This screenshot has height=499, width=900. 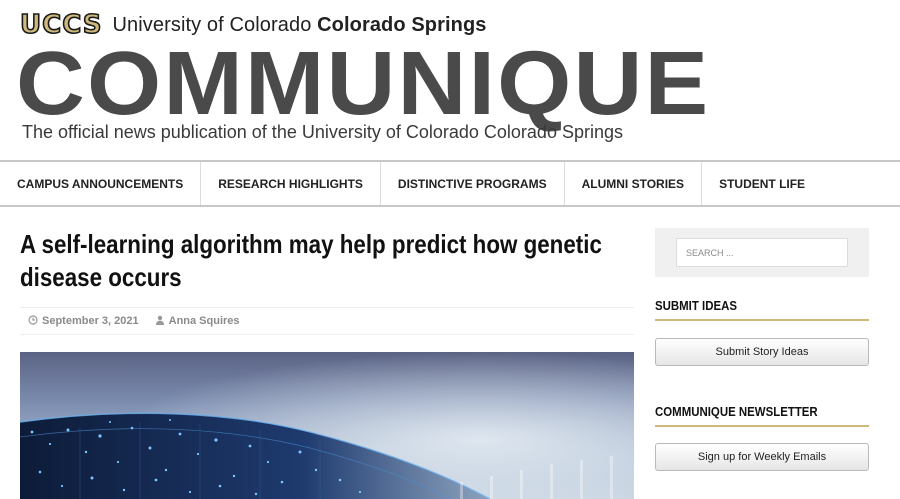 I want to click on newsletter-heading-text: COMMUNIQUE NEWSLETTER, so click(x=736, y=411).